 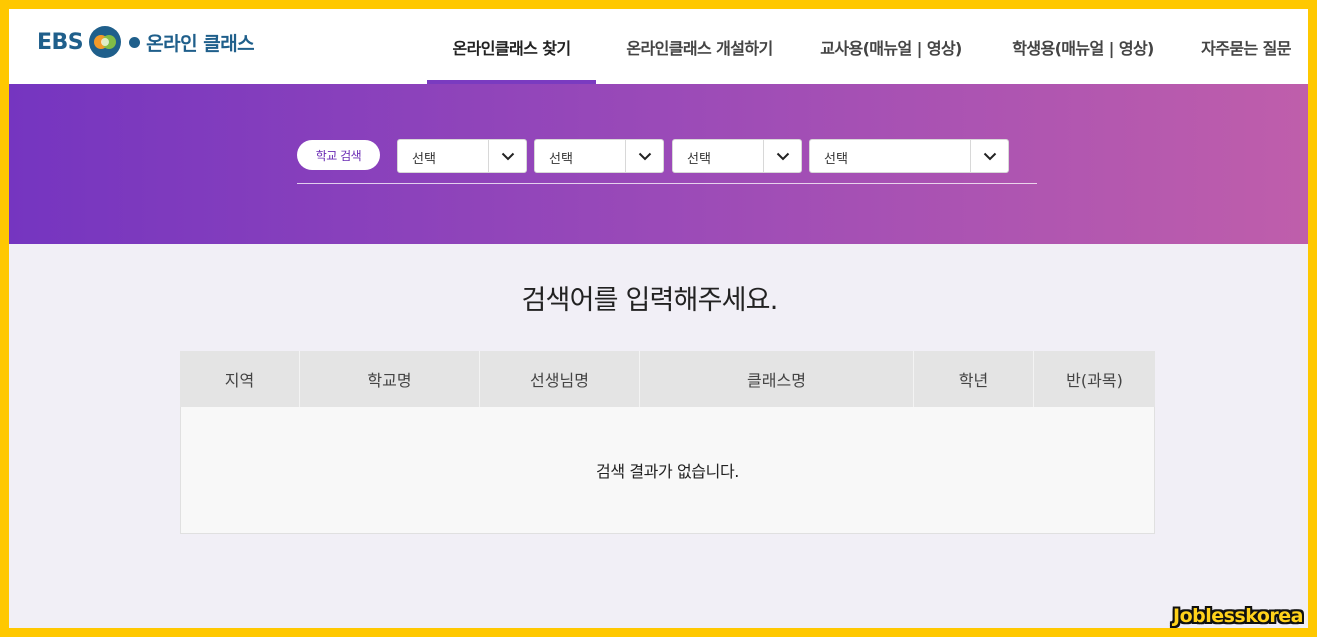 I want to click on table-body: 검색 결과가 없습니다., so click(x=667, y=470).